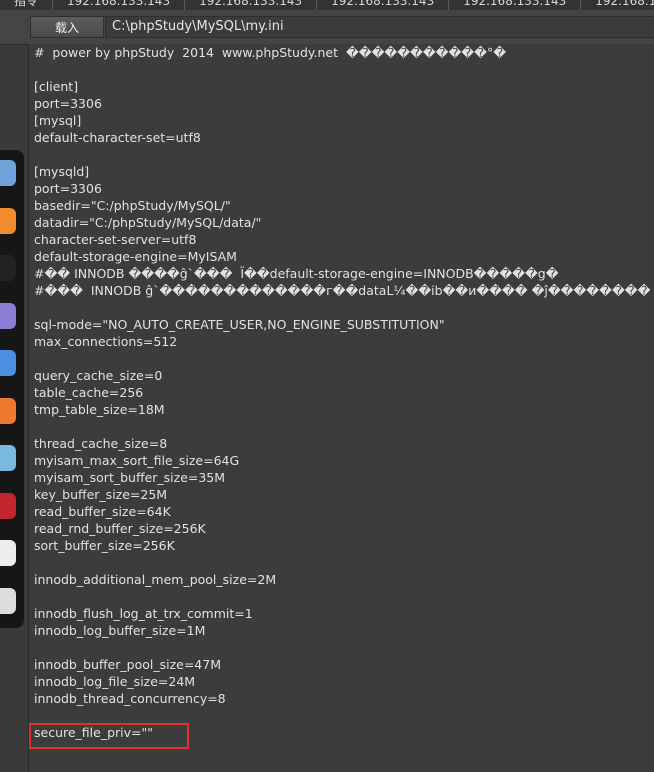  I want to click on load-button: 载入, so click(67, 27).